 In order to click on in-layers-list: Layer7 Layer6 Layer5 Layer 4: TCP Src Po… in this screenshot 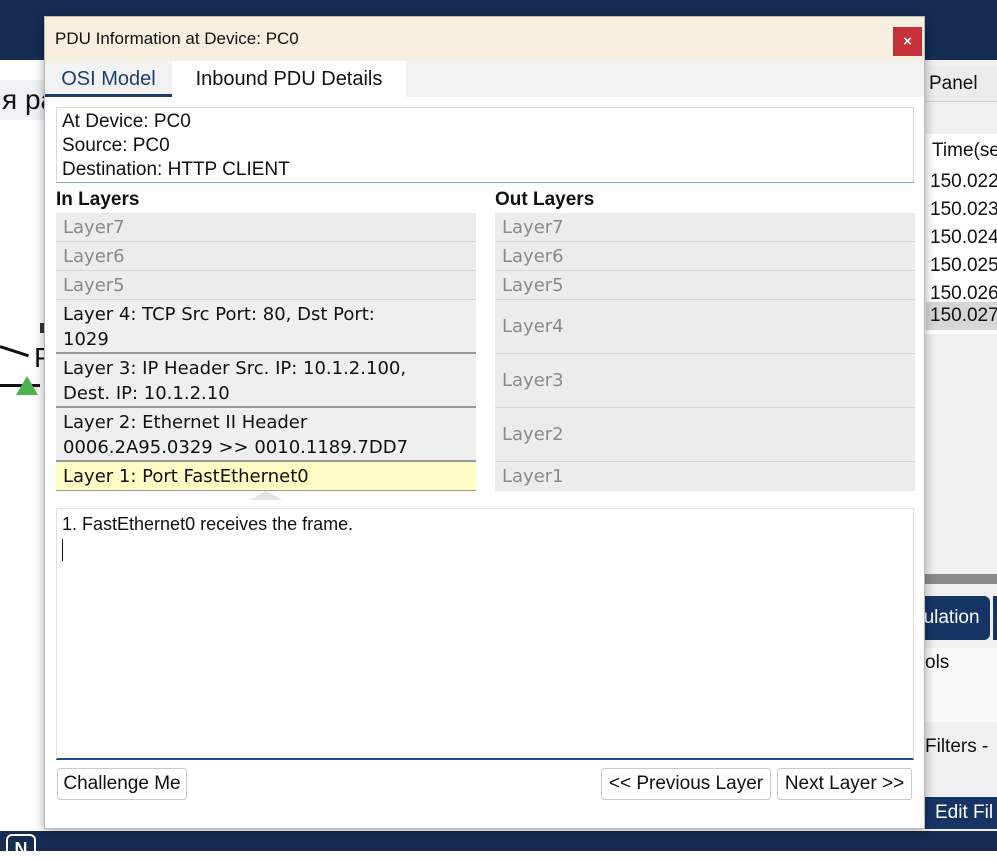, I will do `click(266, 352)`.